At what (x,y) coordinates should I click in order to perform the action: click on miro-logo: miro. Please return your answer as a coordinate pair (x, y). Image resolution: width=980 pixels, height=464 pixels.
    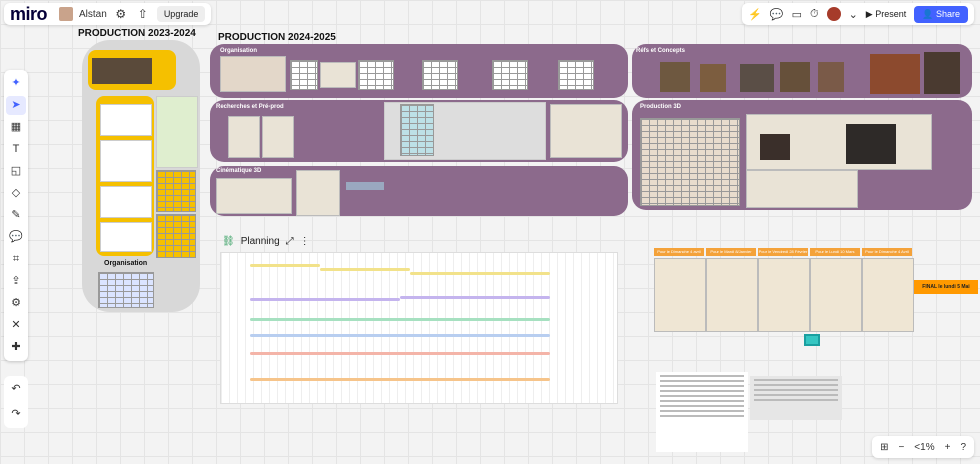
    Looking at the image, I should click on (29, 14).